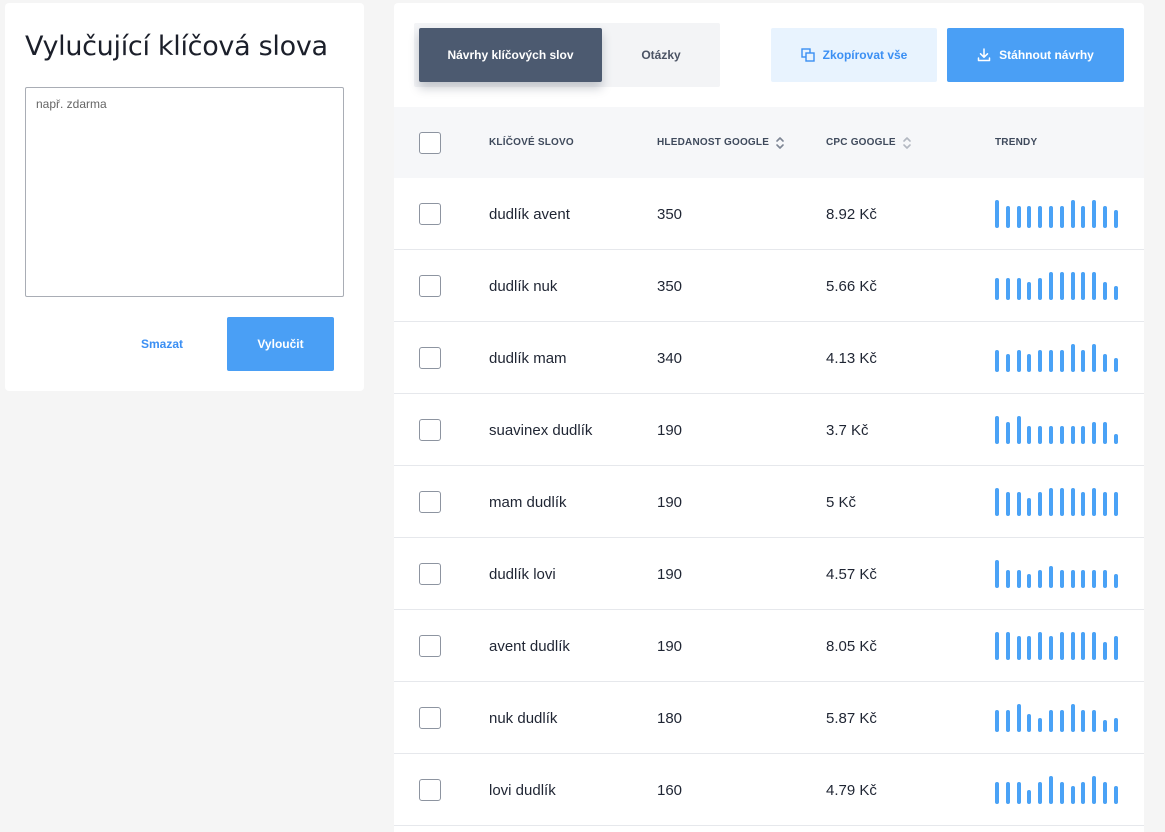 The height and width of the screenshot is (832, 1165). Describe the element at coordinates (280, 344) in the screenshot. I see `exclude-button: Vyloučit` at that location.